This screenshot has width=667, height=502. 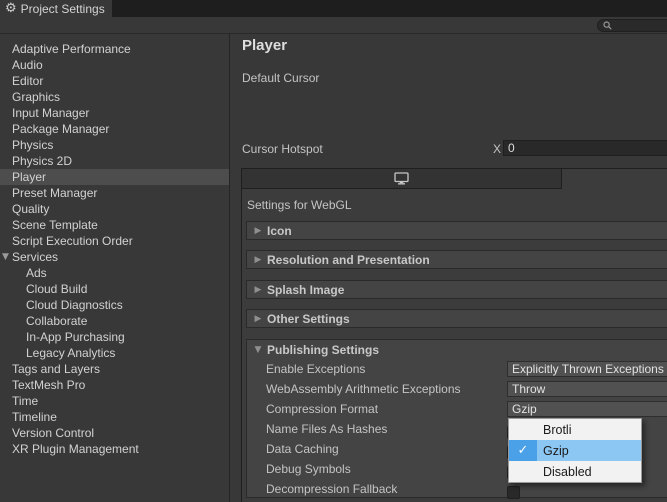 I want to click on sidebar-item-label: Legacy Analytics, so click(x=71, y=353).